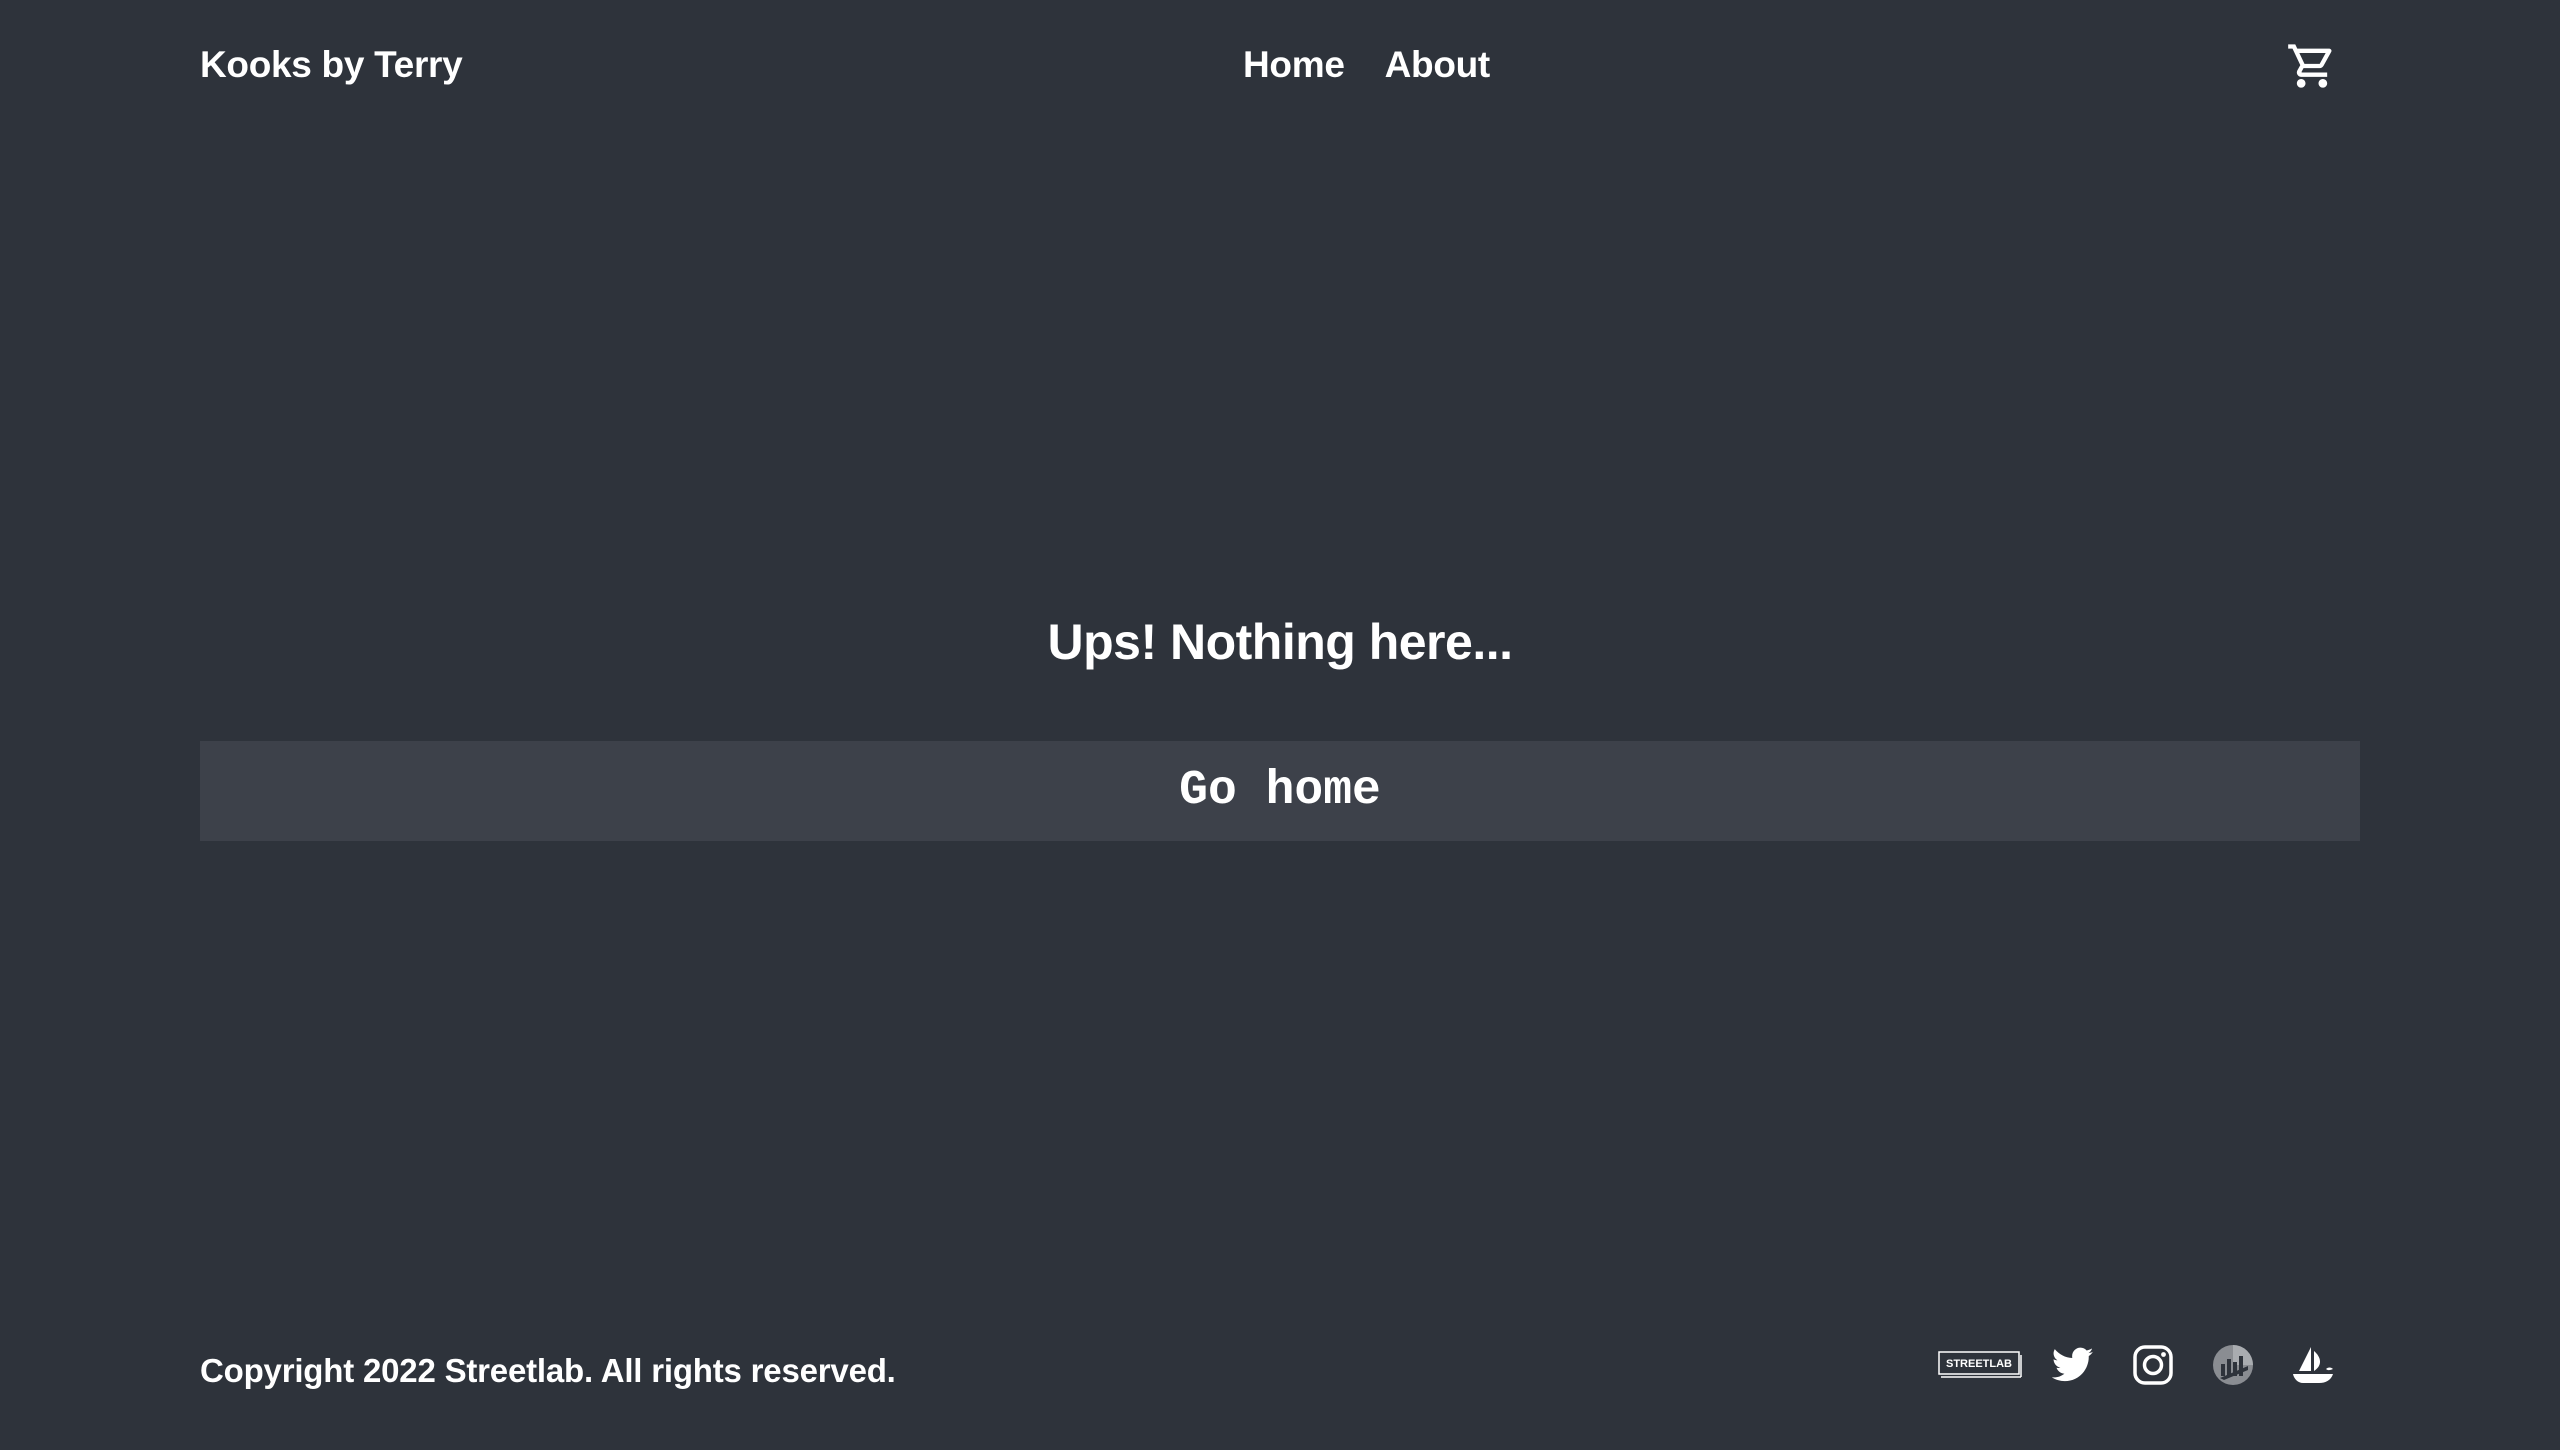  Describe the element at coordinates (1294, 65) in the screenshot. I see `nav-link-home: Home` at that location.